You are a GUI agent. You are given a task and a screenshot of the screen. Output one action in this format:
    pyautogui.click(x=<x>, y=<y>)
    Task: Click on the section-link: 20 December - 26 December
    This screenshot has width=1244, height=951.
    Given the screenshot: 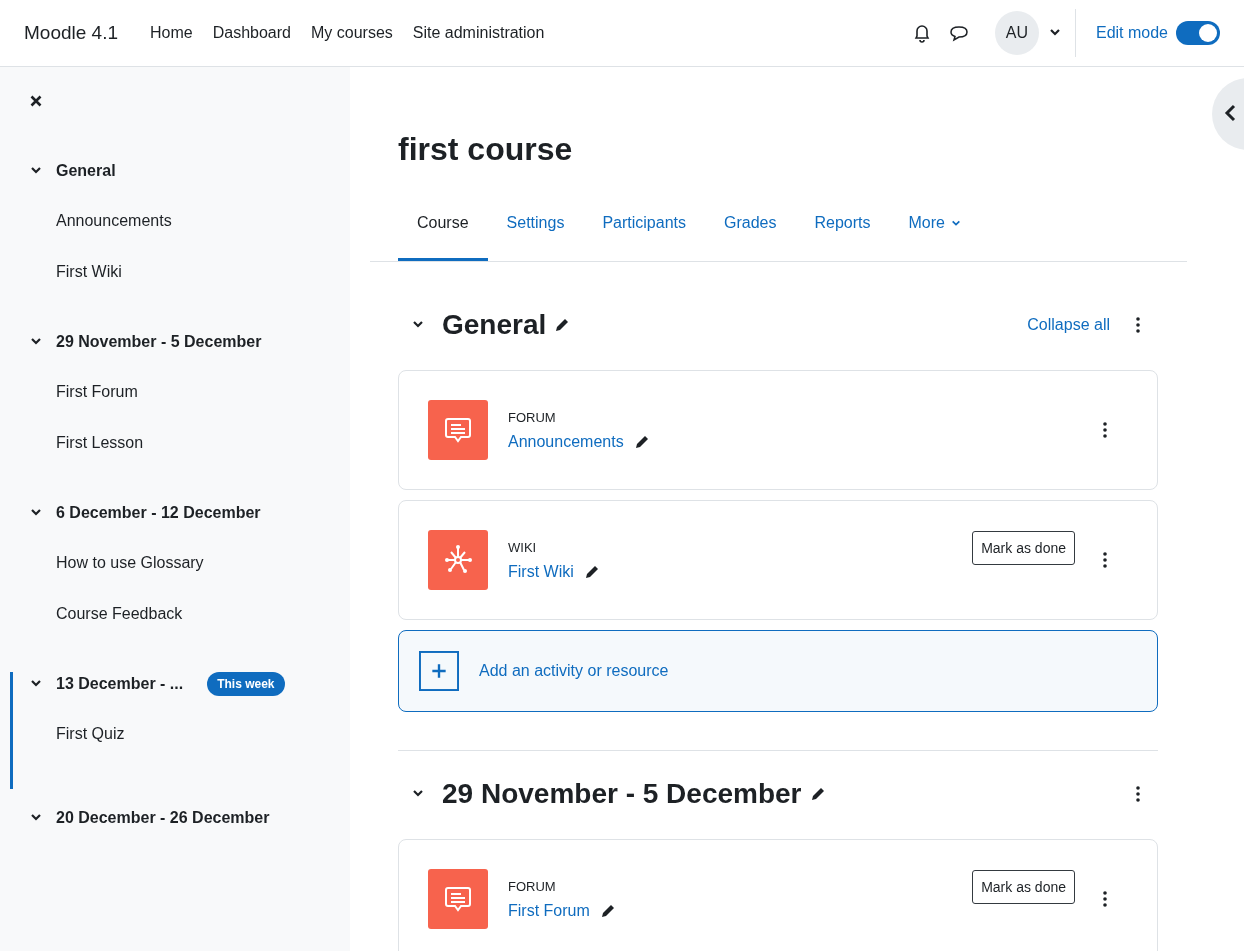 What is the action you would take?
    pyautogui.click(x=163, y=818)
    